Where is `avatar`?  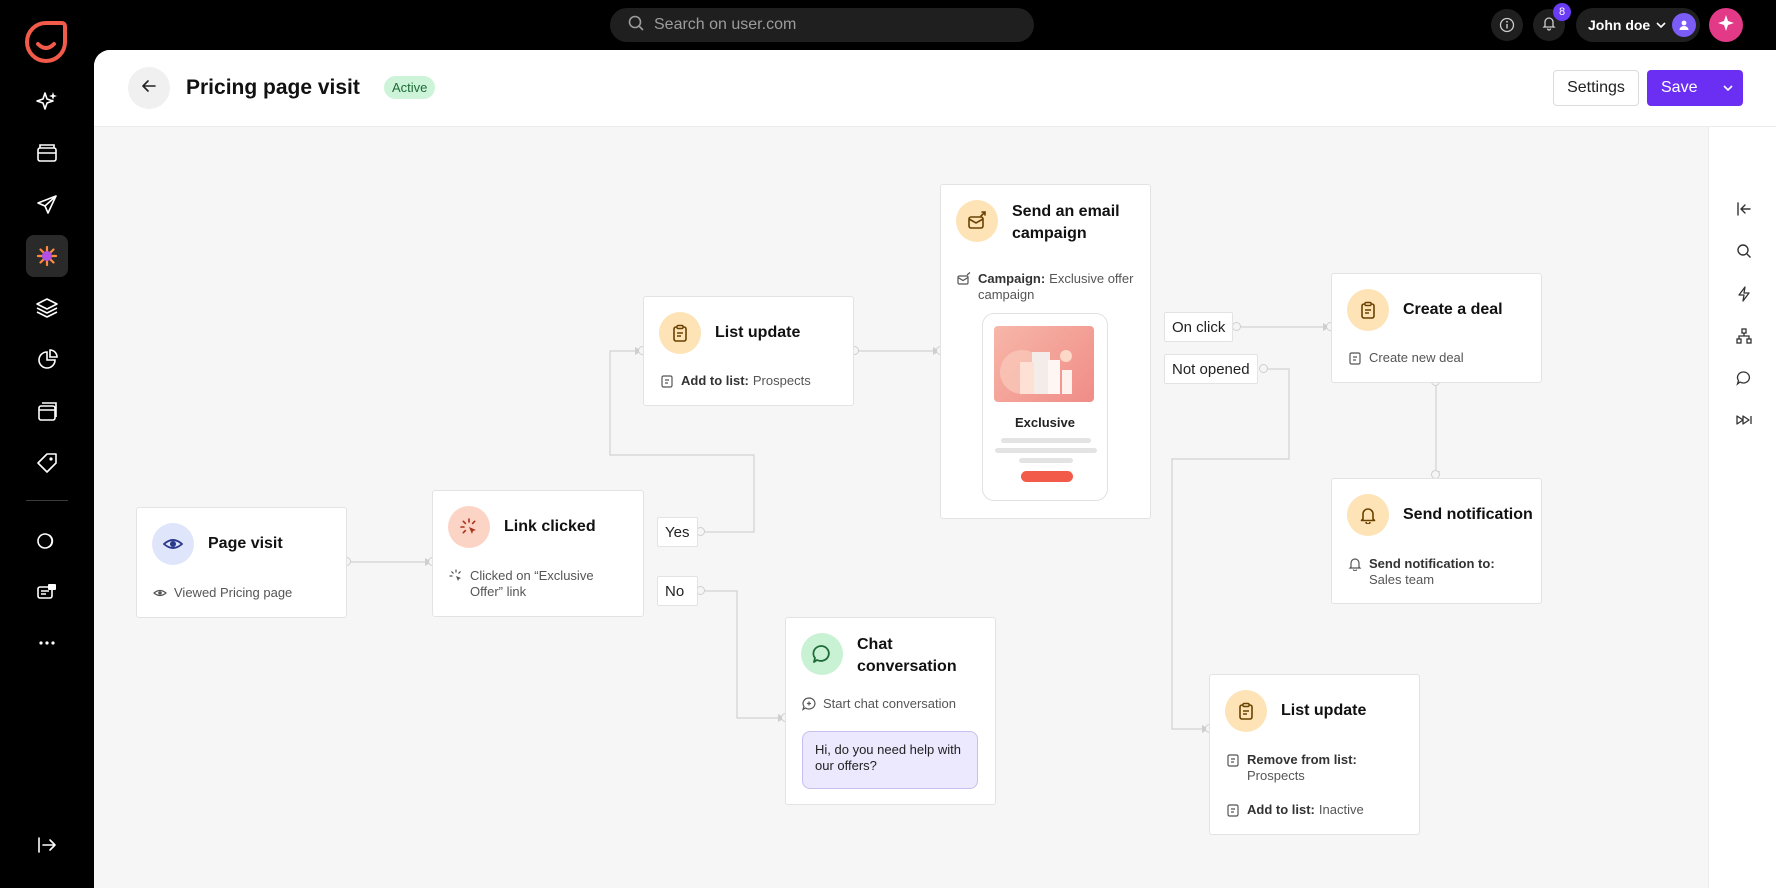
avatar is located at coordinates (1684, 25).